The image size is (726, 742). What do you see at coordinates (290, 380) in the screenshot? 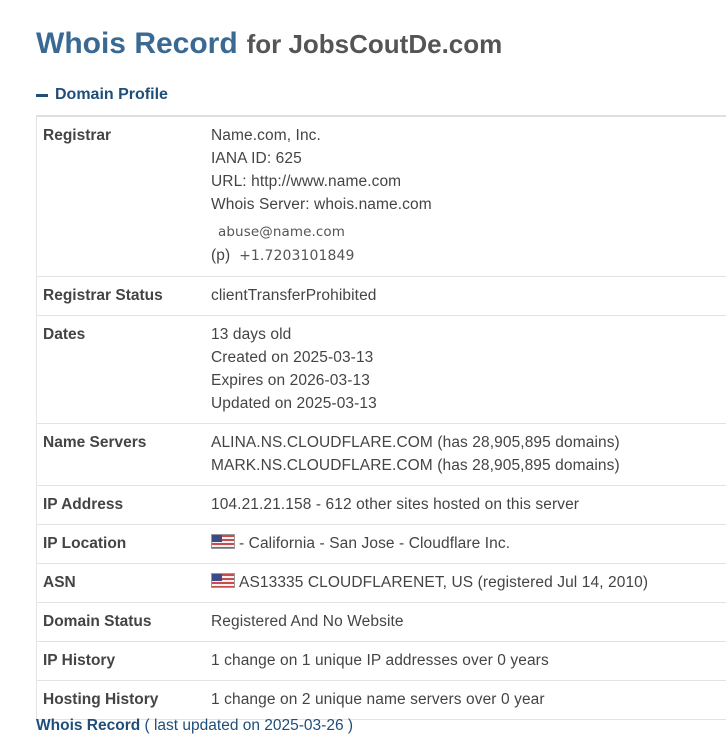
I see `expires-date: Expires on 2026-03-13` at bounding box center [290, 380].